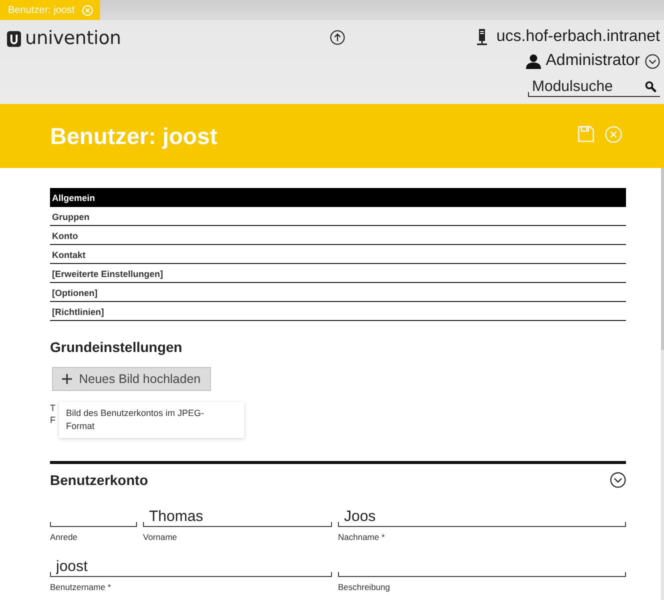  What do you see at coordinates (99, 480) in the screenshot?
I see `section-heading: Benutzerkonto` at bounding box center [99, 480].